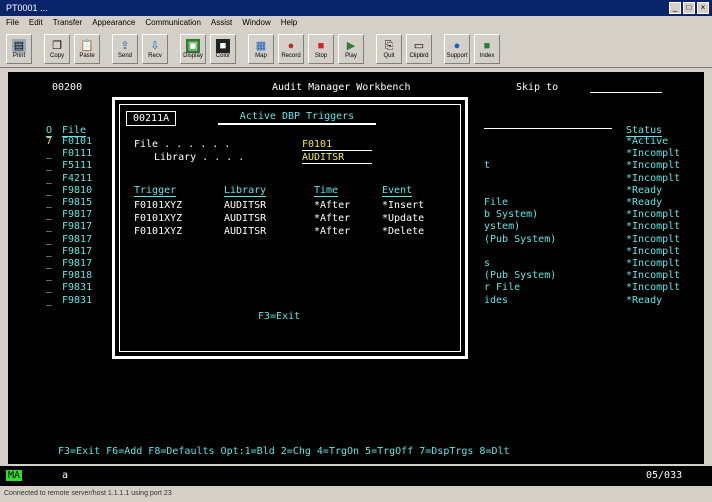  I want to click on menu-transfer: Transfer, so click(68, 23).